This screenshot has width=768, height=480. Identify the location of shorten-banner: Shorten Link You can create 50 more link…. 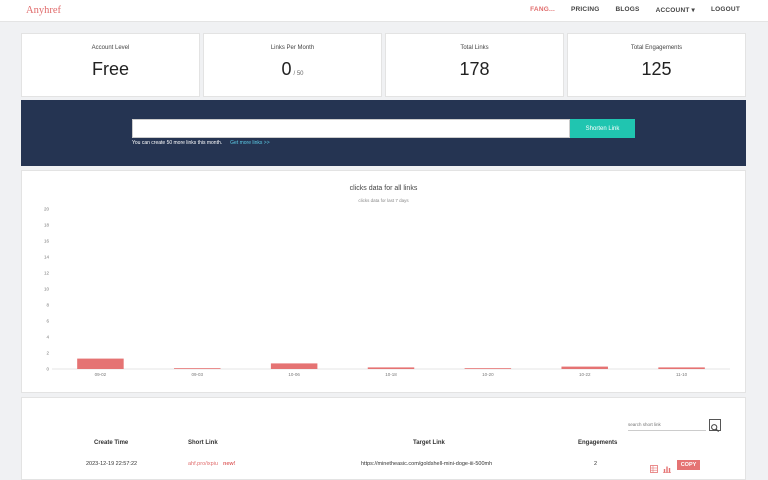
(383, 133).